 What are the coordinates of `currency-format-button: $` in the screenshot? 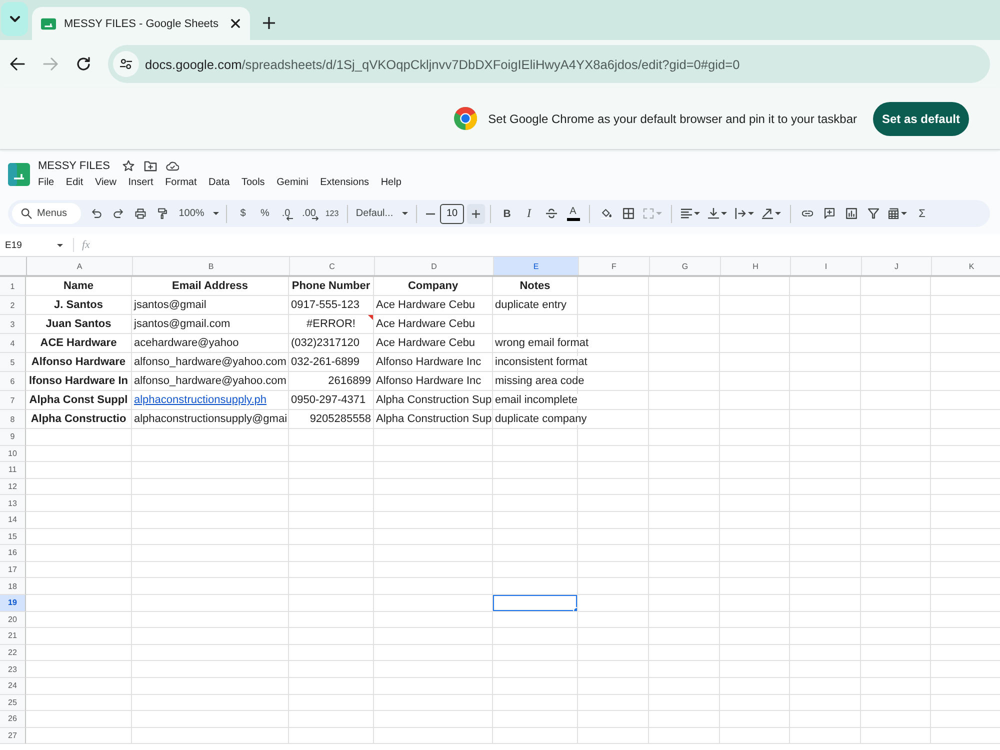 It's located at (243, 214).